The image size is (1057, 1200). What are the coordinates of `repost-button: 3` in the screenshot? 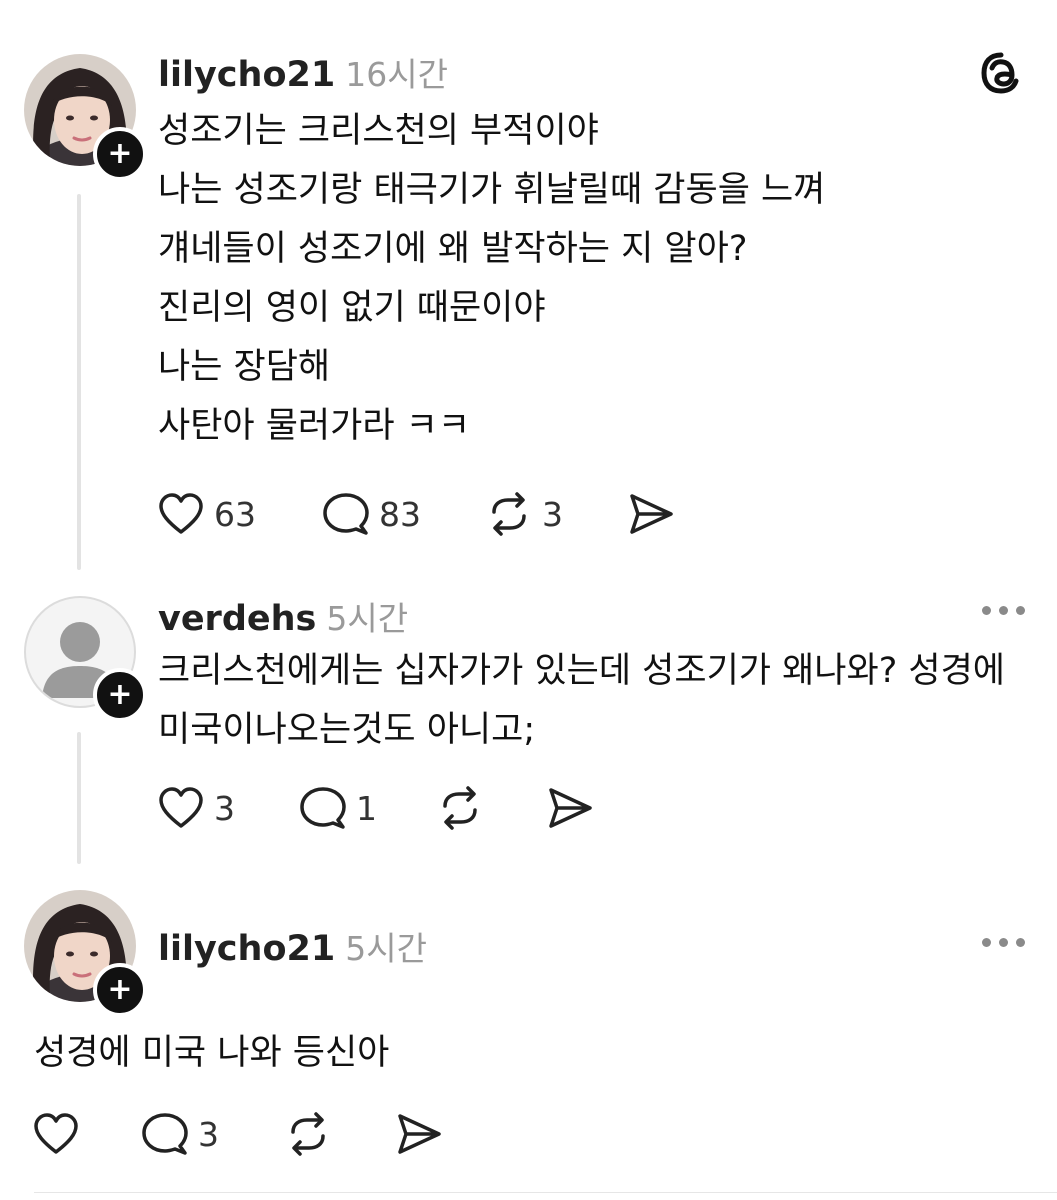 It's located at (524, 514).